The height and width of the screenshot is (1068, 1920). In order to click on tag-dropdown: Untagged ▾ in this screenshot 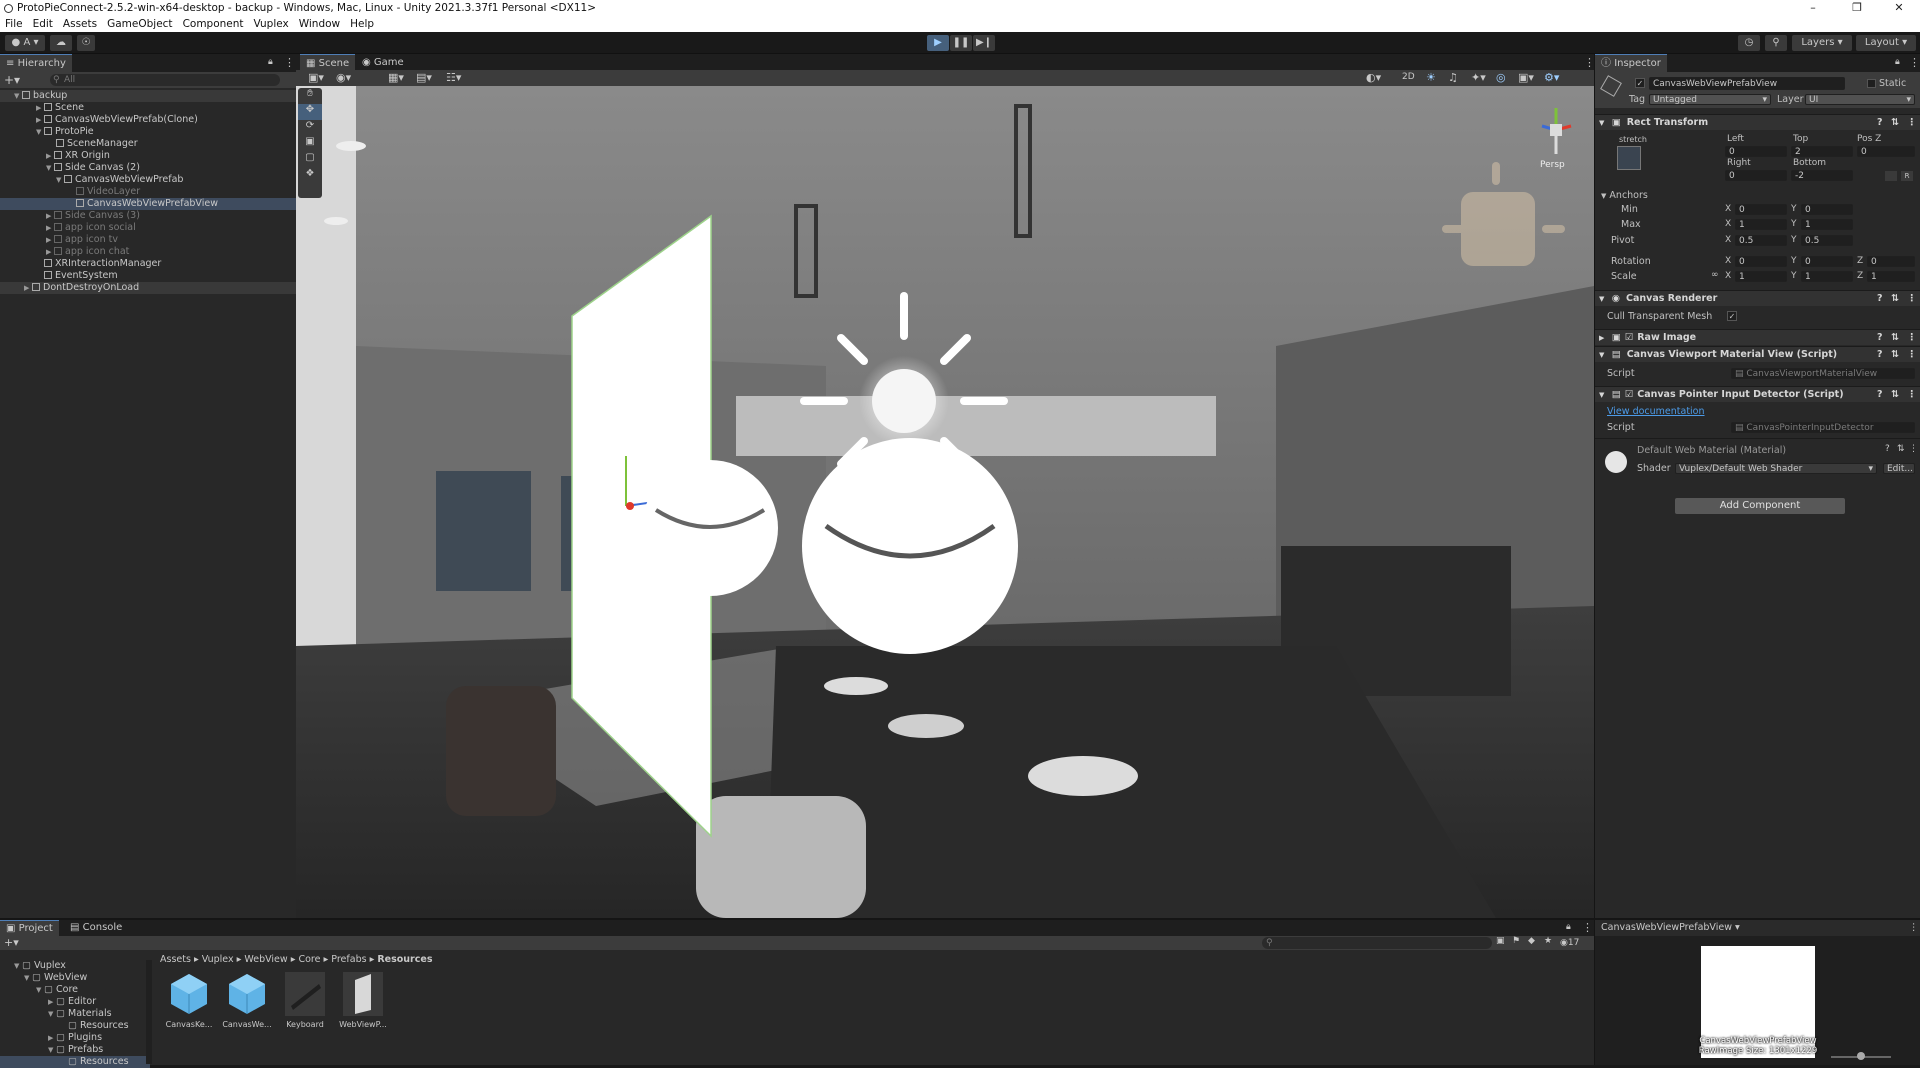, I will do `click(1710, 99)`.